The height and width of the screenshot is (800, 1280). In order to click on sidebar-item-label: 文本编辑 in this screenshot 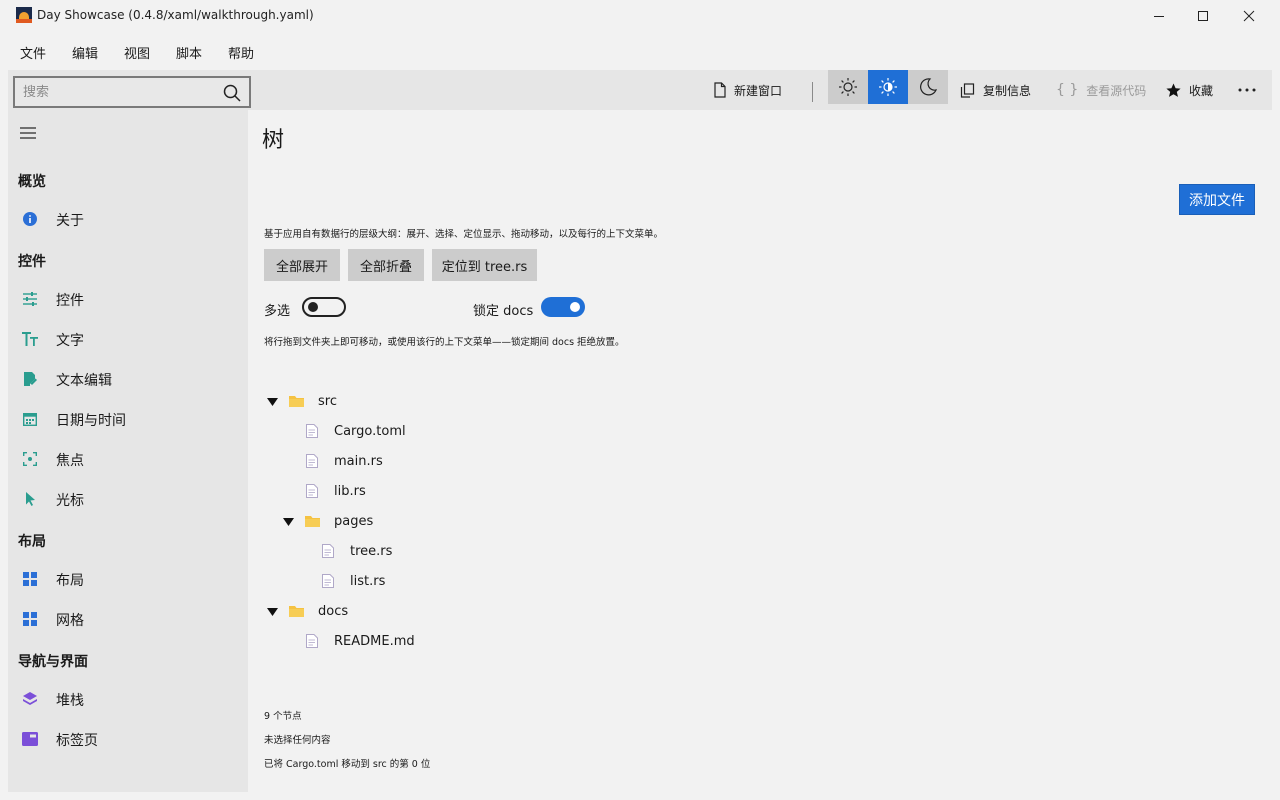, I will do `click(84, 381)`.